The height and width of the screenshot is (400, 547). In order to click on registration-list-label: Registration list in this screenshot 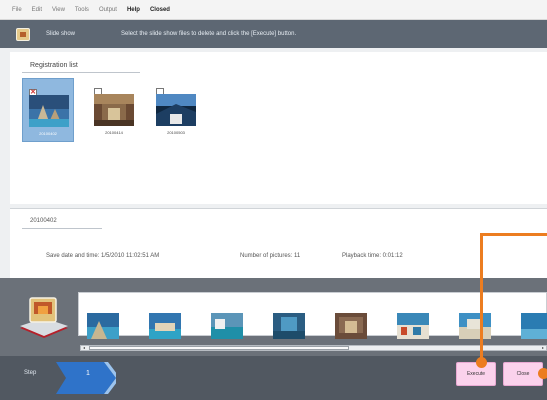, I will do `click(54, 65)`.